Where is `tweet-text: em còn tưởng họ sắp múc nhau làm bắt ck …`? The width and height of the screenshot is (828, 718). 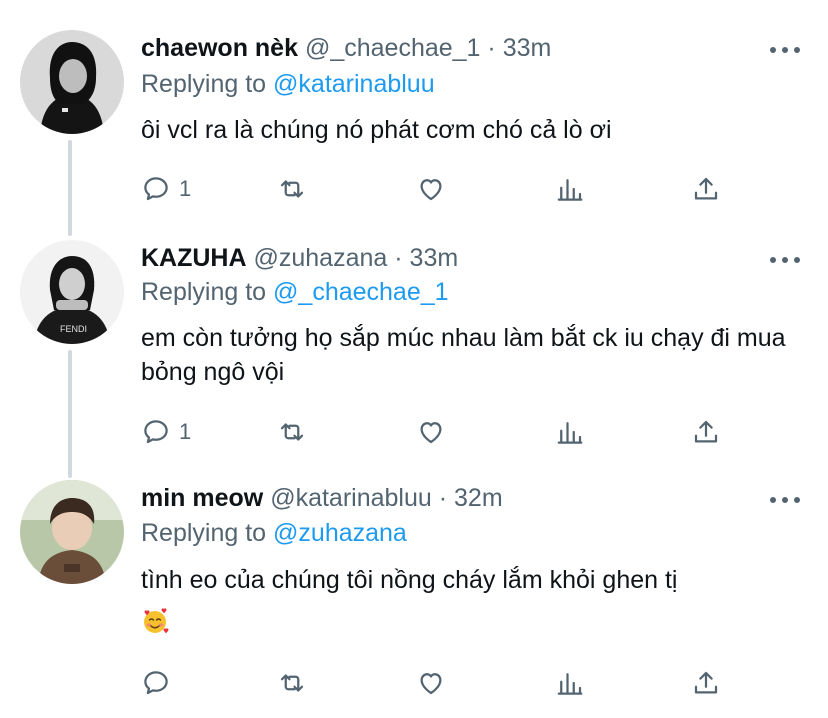 tweet-text: em còn tưởng họ sắp múc nhau làm bắt ck … is located at coordinates (463, 355).